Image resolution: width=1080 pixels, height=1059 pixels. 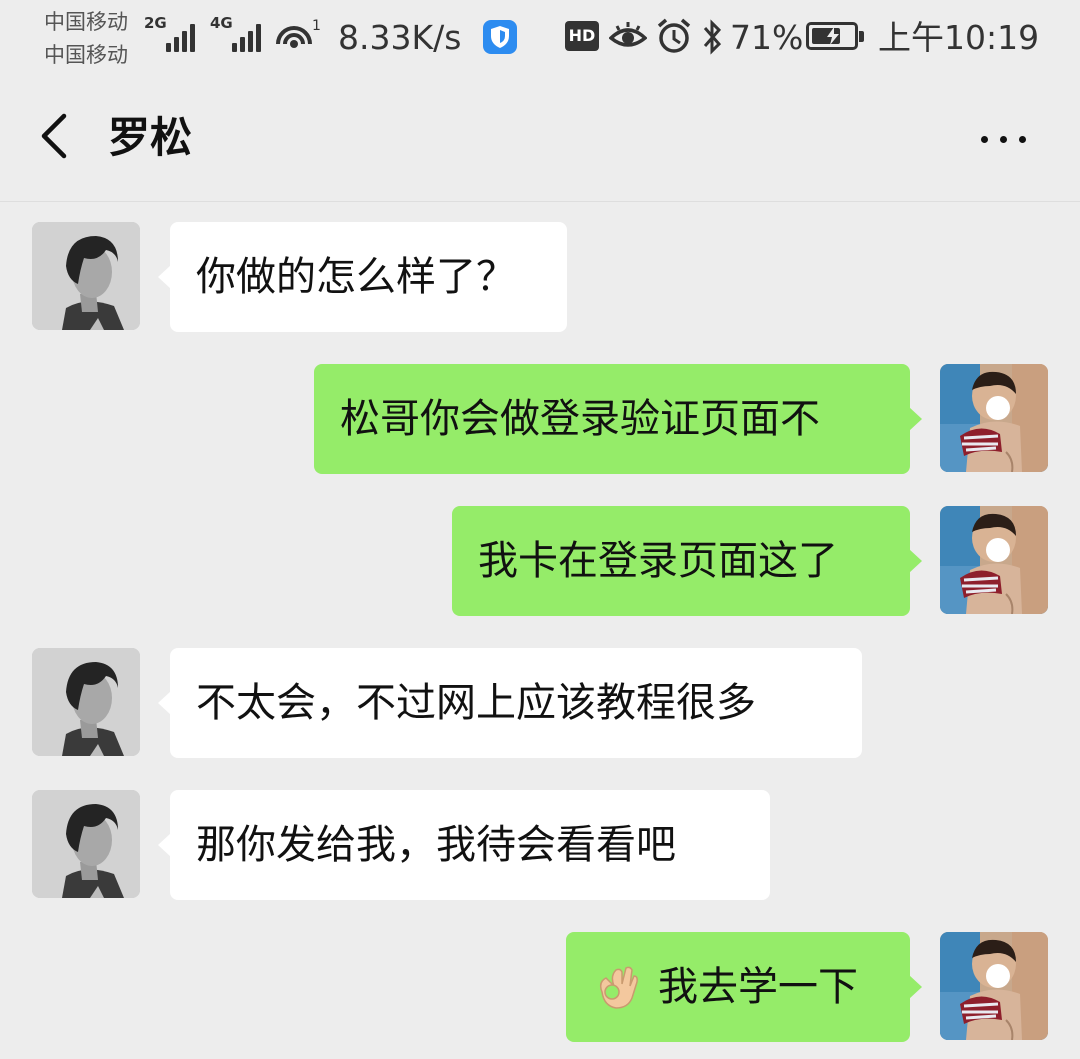 I want to click on carrier-2-label: 中国移动, so click(x=86, y=55).